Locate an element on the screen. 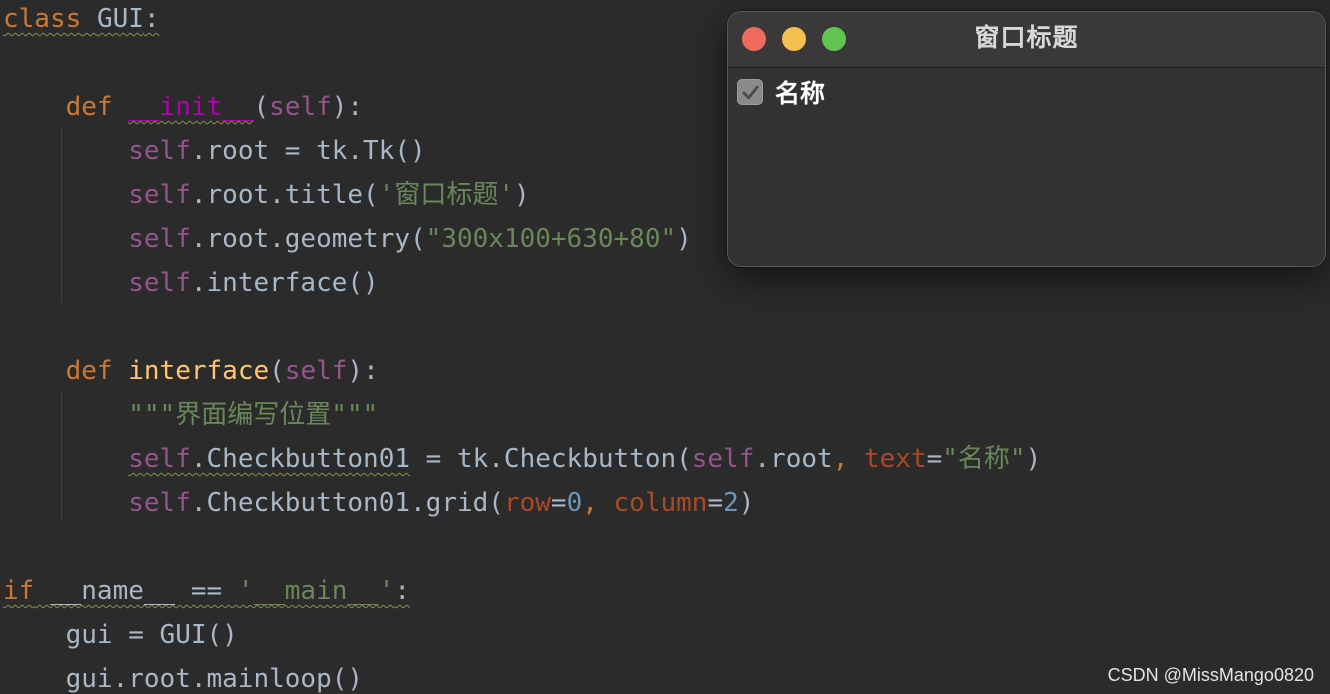  code-line: self.Checkbutton01.grid(row=0, column=2) is located at coordinates (378, 506).